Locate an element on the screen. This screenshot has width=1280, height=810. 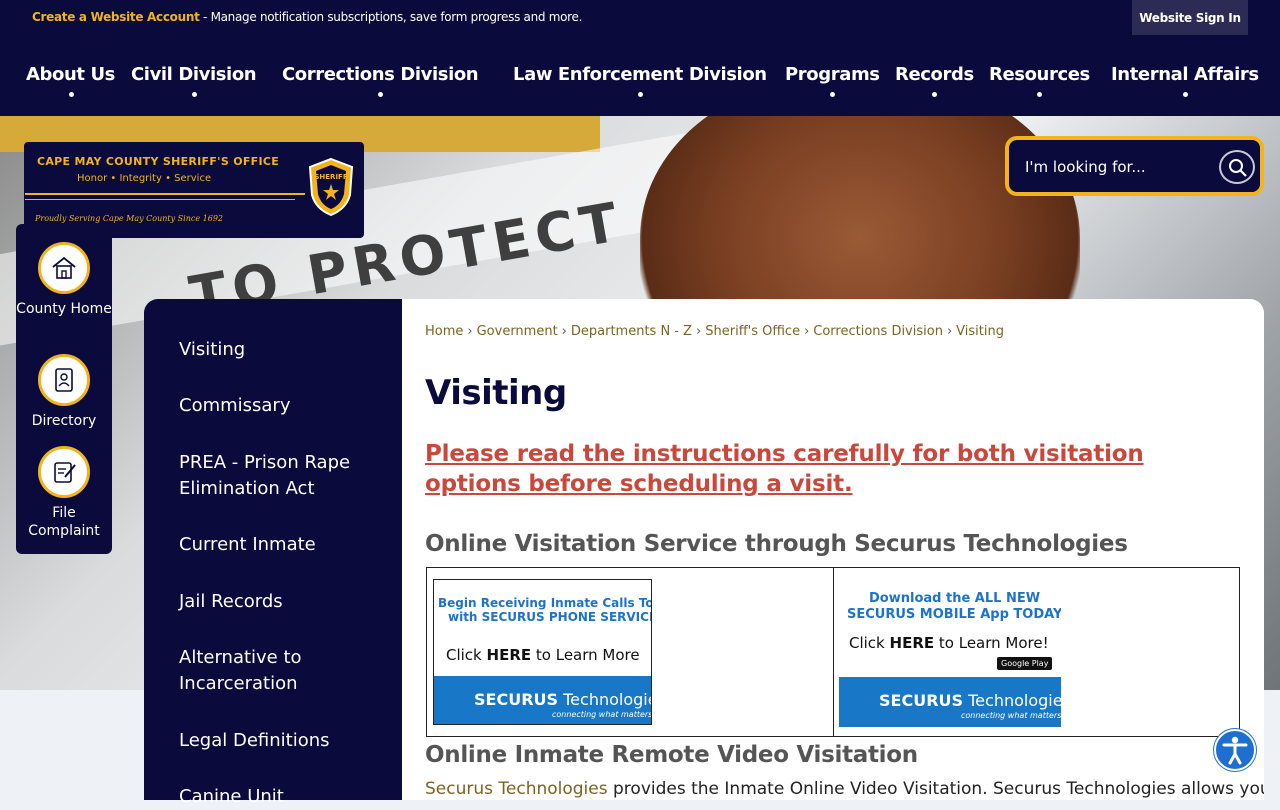
nav-records: Records is located at coordinates (934, 80).